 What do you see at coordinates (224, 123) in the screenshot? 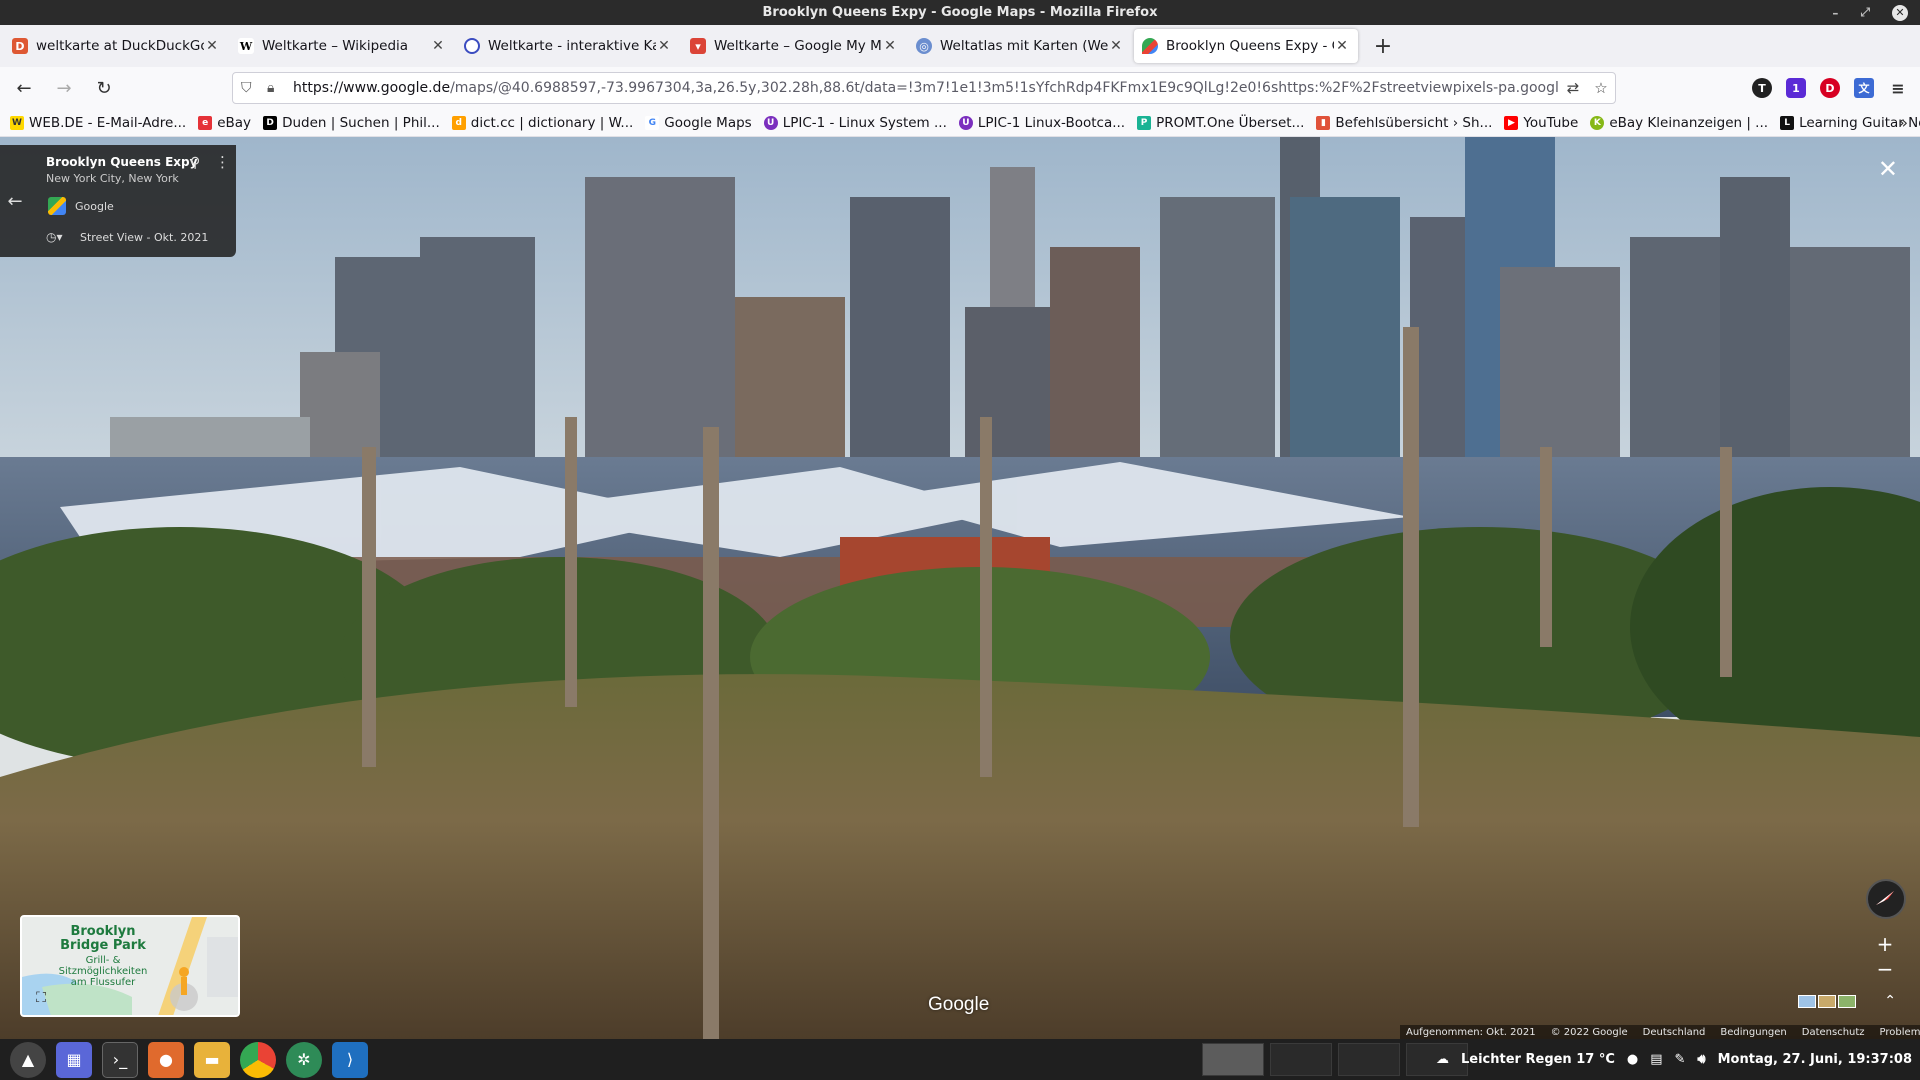
I see `bookmark-ebay: e eBay` at bounding box center [224, 123].